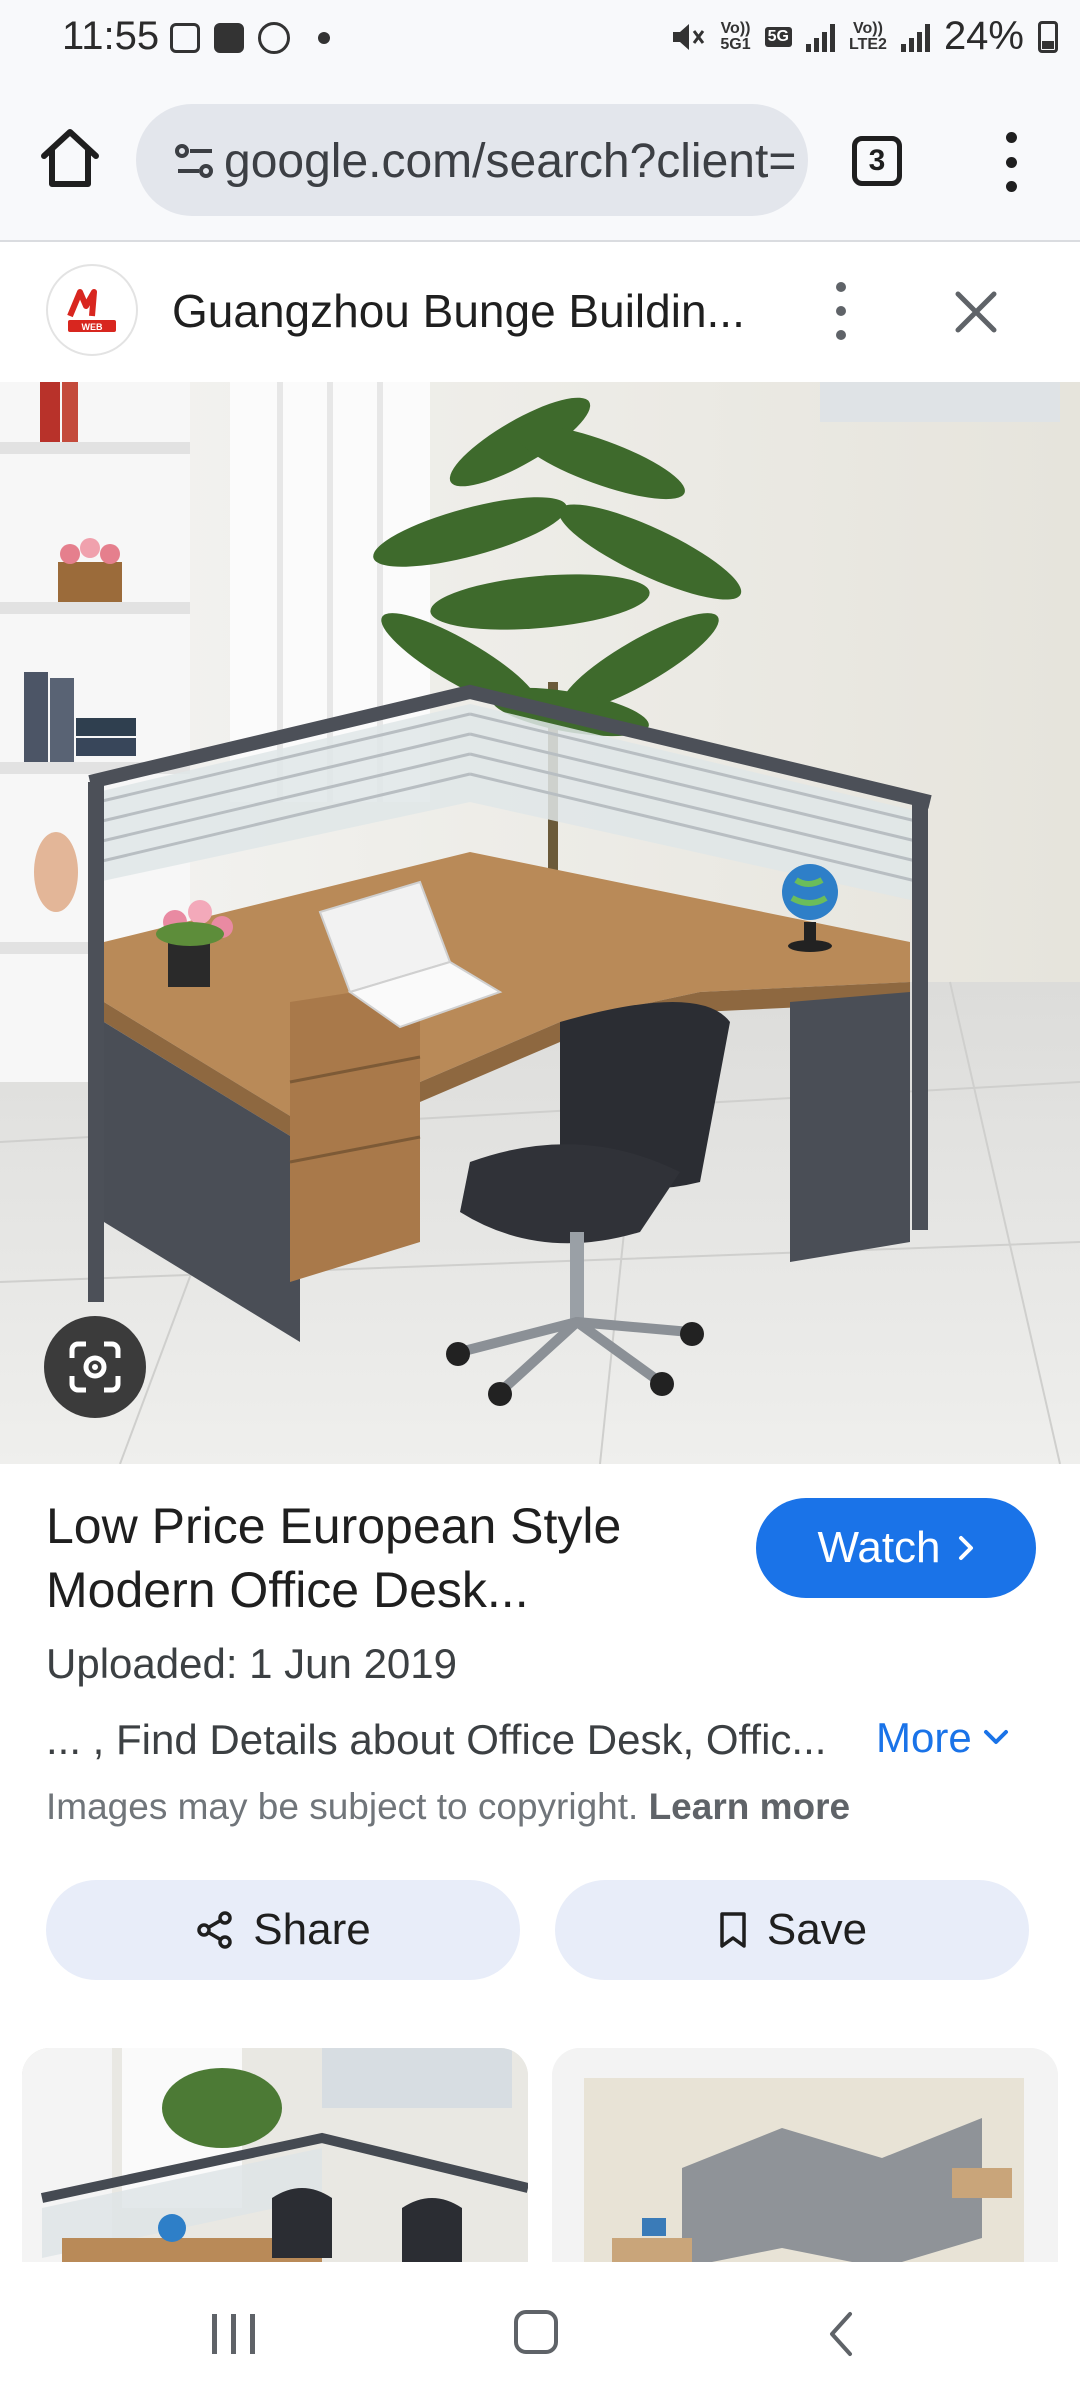 This screenshot has width=1080, height=2400. What do you see at coordinates (689, 36) in the screenshot?
I see `mute-icon` at bounding box center [689, 36].